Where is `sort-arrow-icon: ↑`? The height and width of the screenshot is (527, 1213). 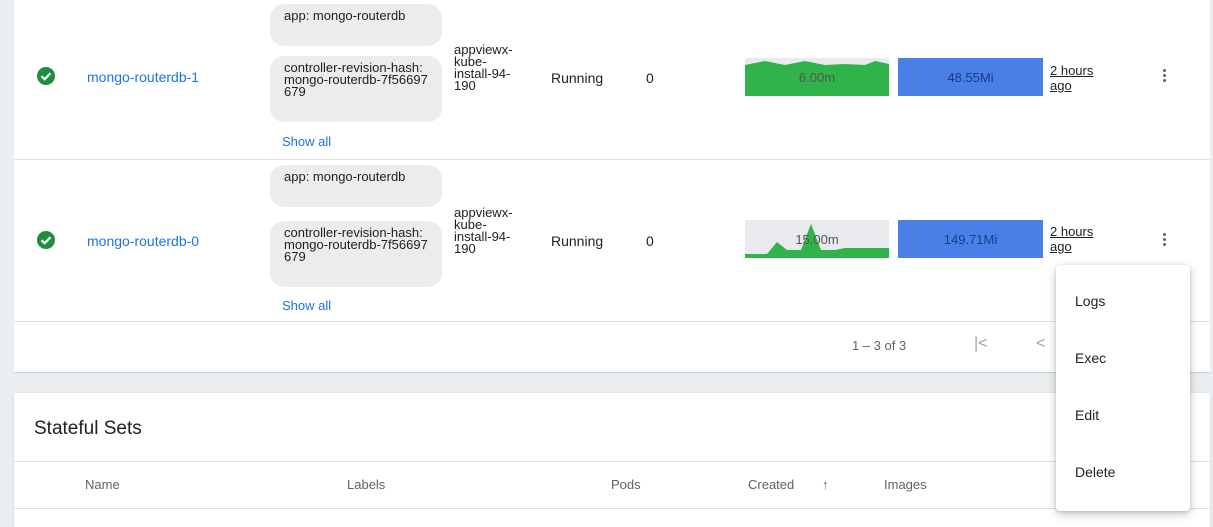
sort-arrow-icon: ↑ is located at coordinates (825, 484).